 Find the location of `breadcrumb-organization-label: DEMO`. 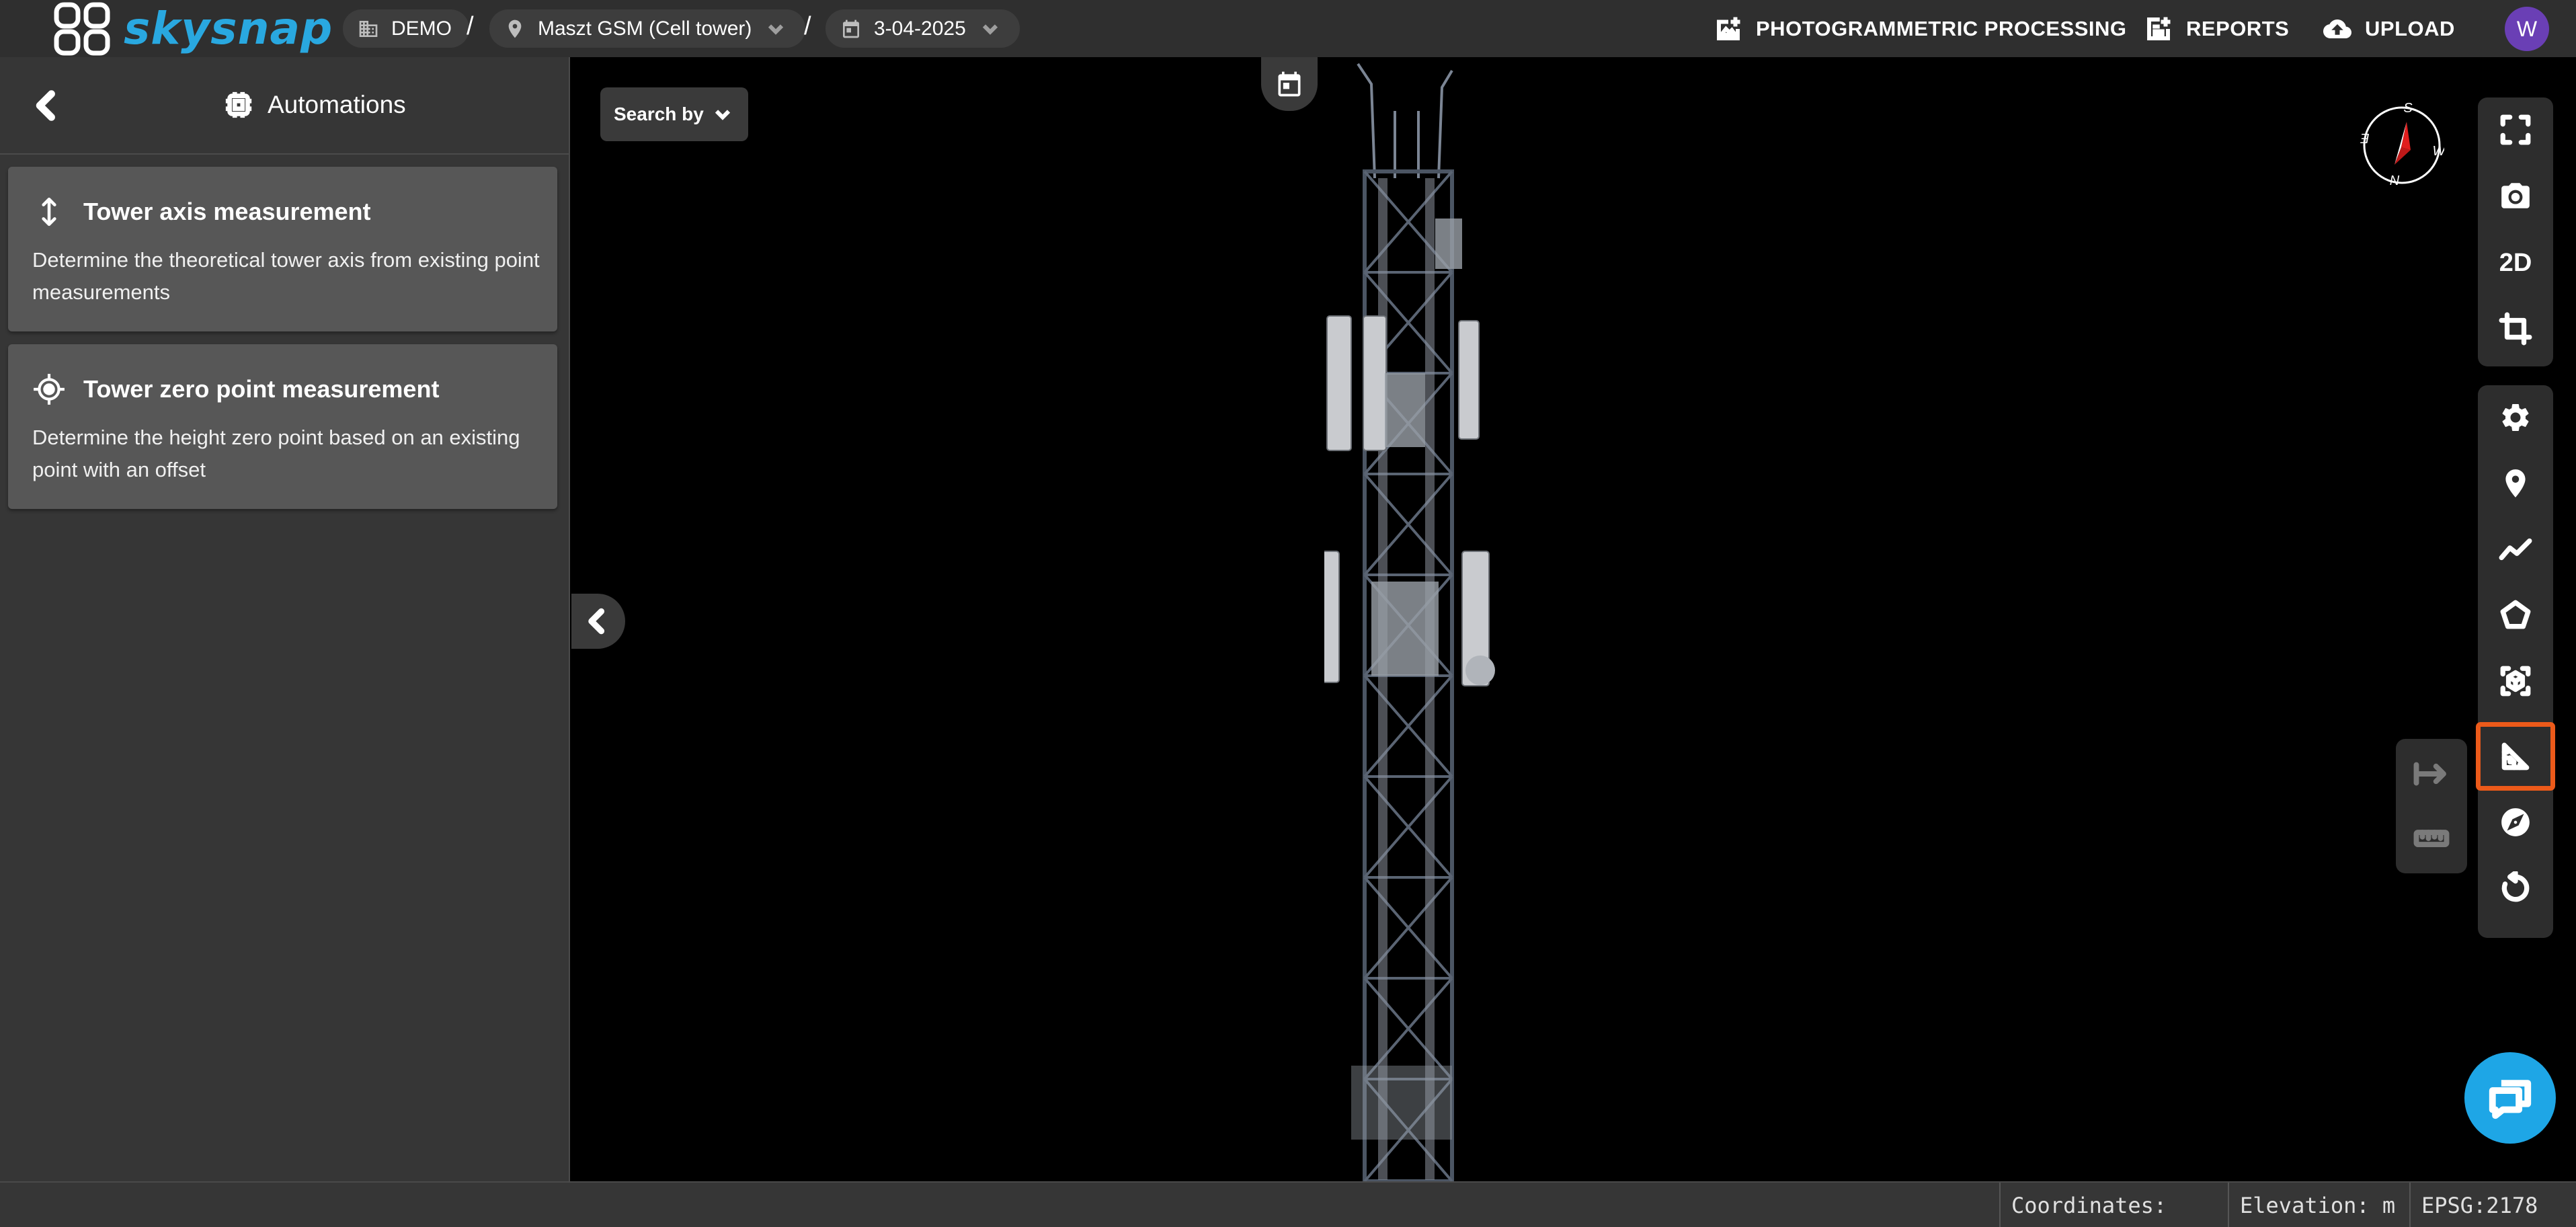

breadcrumb-organization-label: DEMO is located at coordinates (421, 28).